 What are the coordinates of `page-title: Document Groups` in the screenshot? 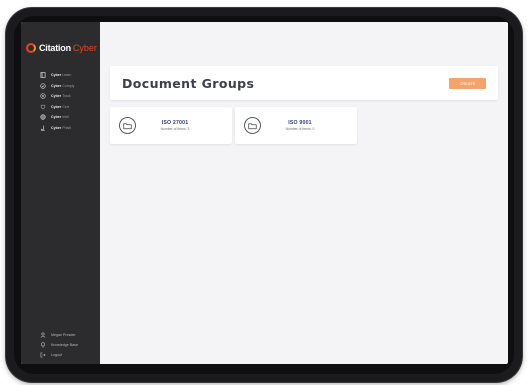 It's located at (188, 83).